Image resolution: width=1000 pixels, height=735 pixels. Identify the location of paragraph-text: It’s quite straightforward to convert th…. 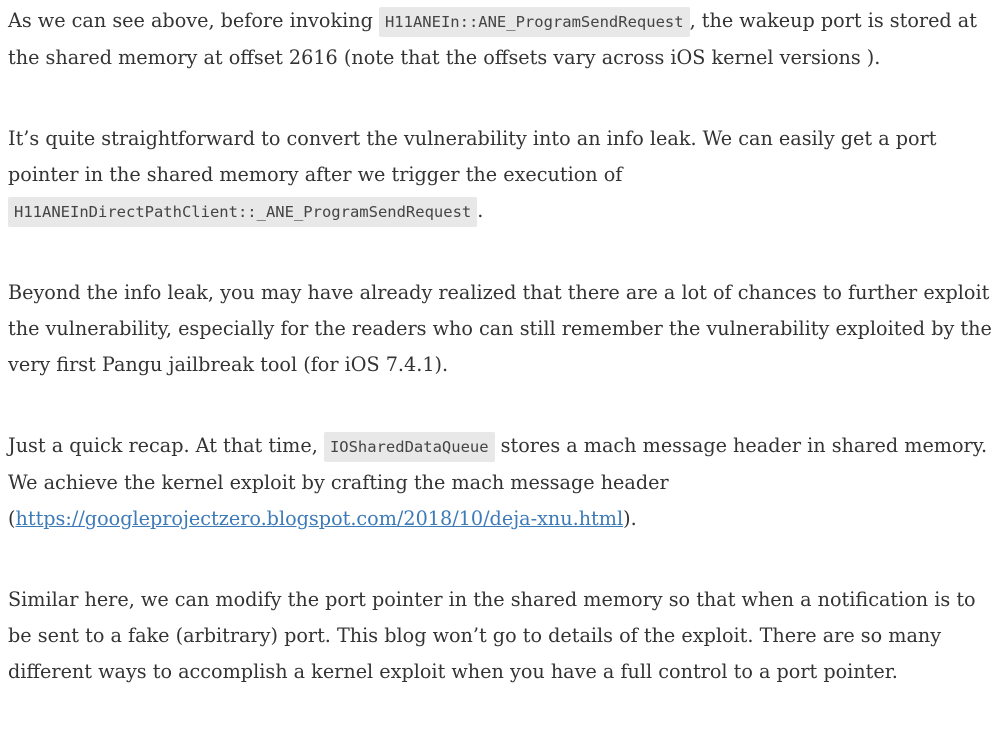
(472, 156).